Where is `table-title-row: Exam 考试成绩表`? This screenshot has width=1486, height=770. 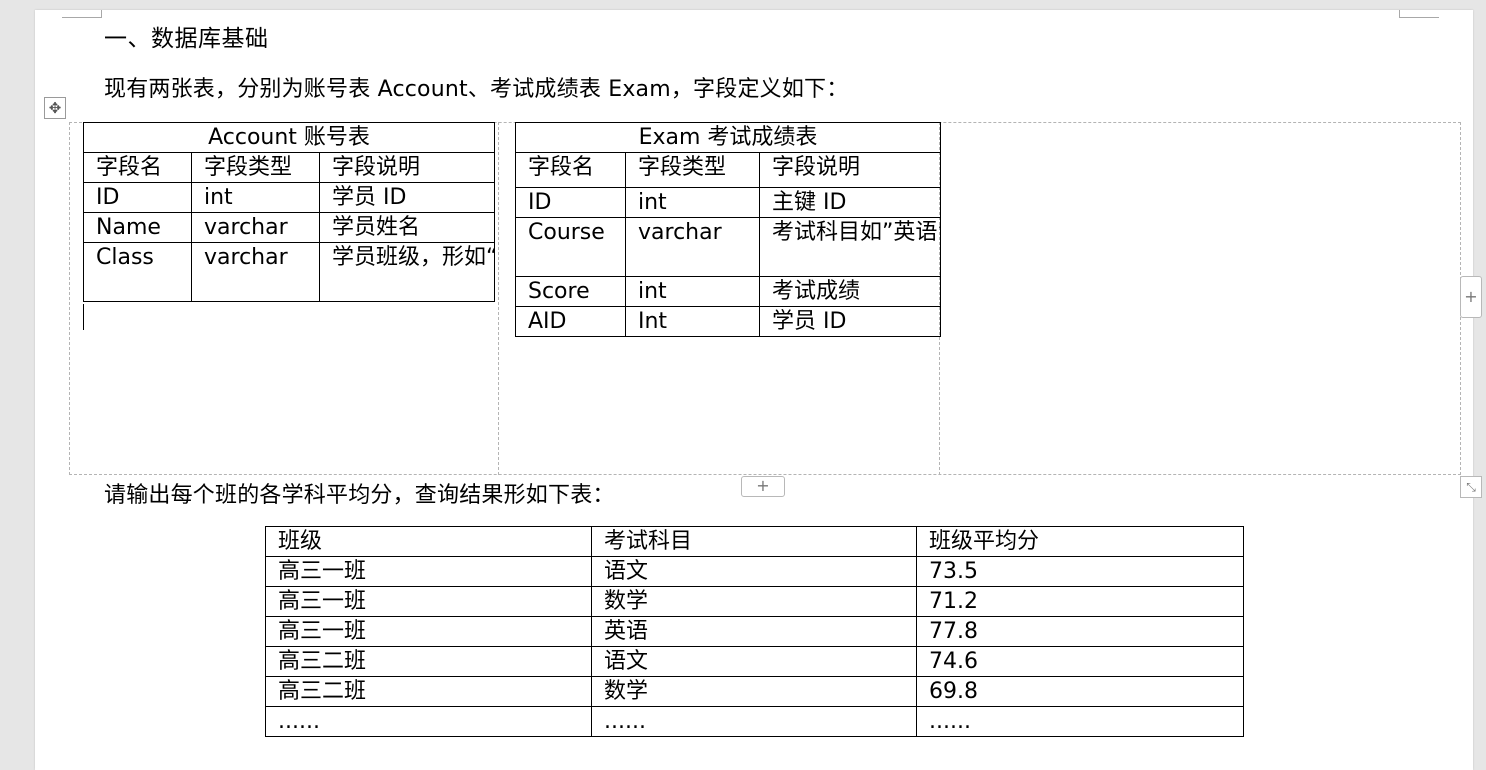
table-title-row: Exam 考试成绩表 is located at coordinates (728, 137).